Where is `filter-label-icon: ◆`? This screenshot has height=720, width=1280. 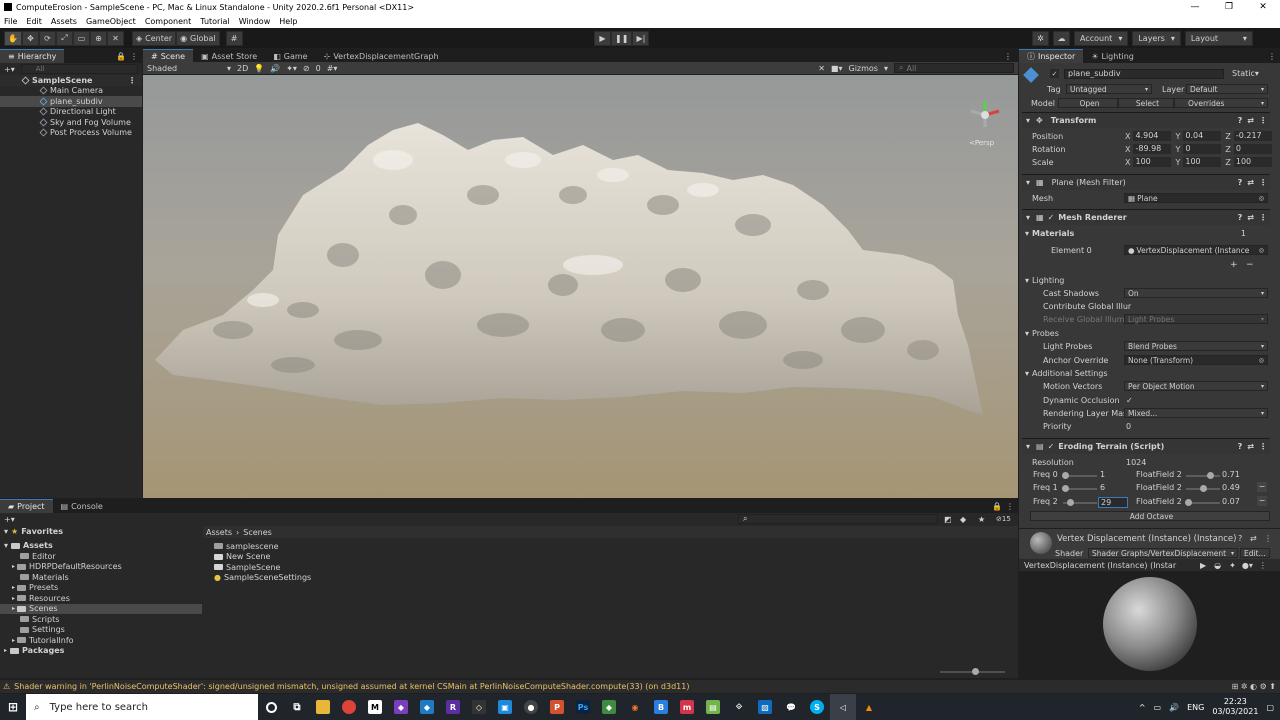 filter-label-icon: ◆ is located at coordinates (963, 519).